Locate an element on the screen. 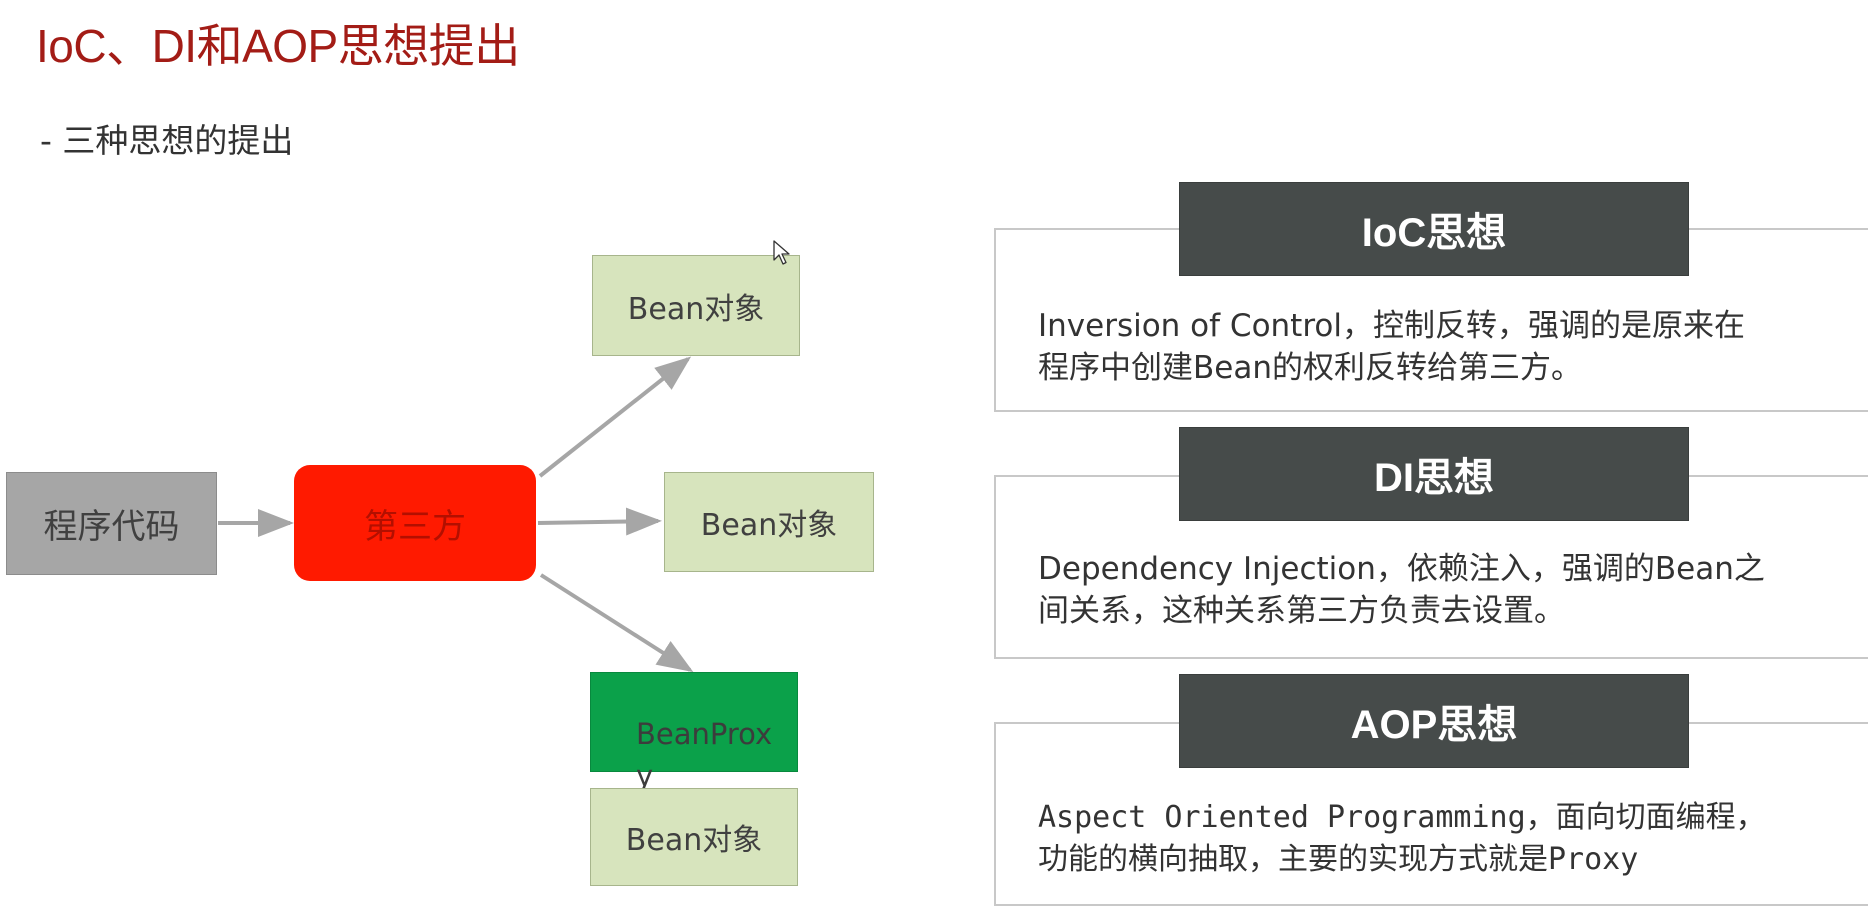 The image size is (1868, 910). ioc-card-heading: IoC思想 is located at coordinates (1434, 229).